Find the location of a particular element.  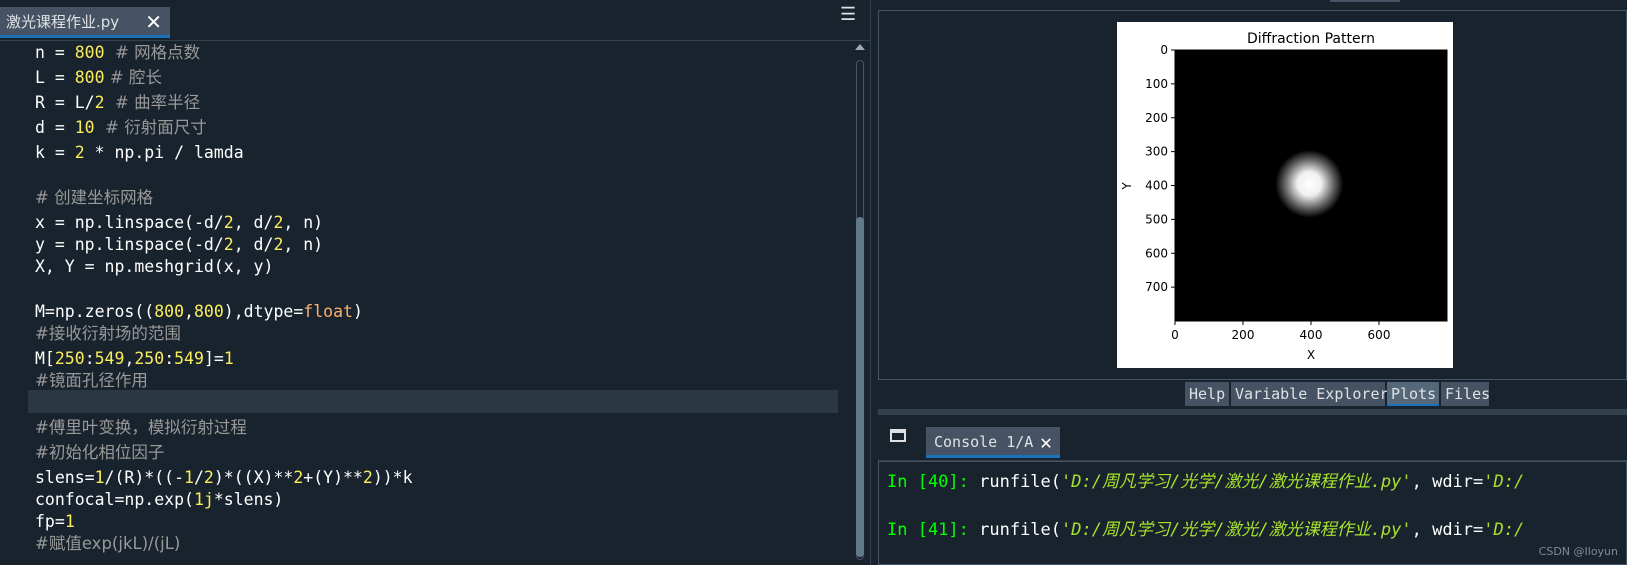

code-token: / is located at coordinates (198, 477).